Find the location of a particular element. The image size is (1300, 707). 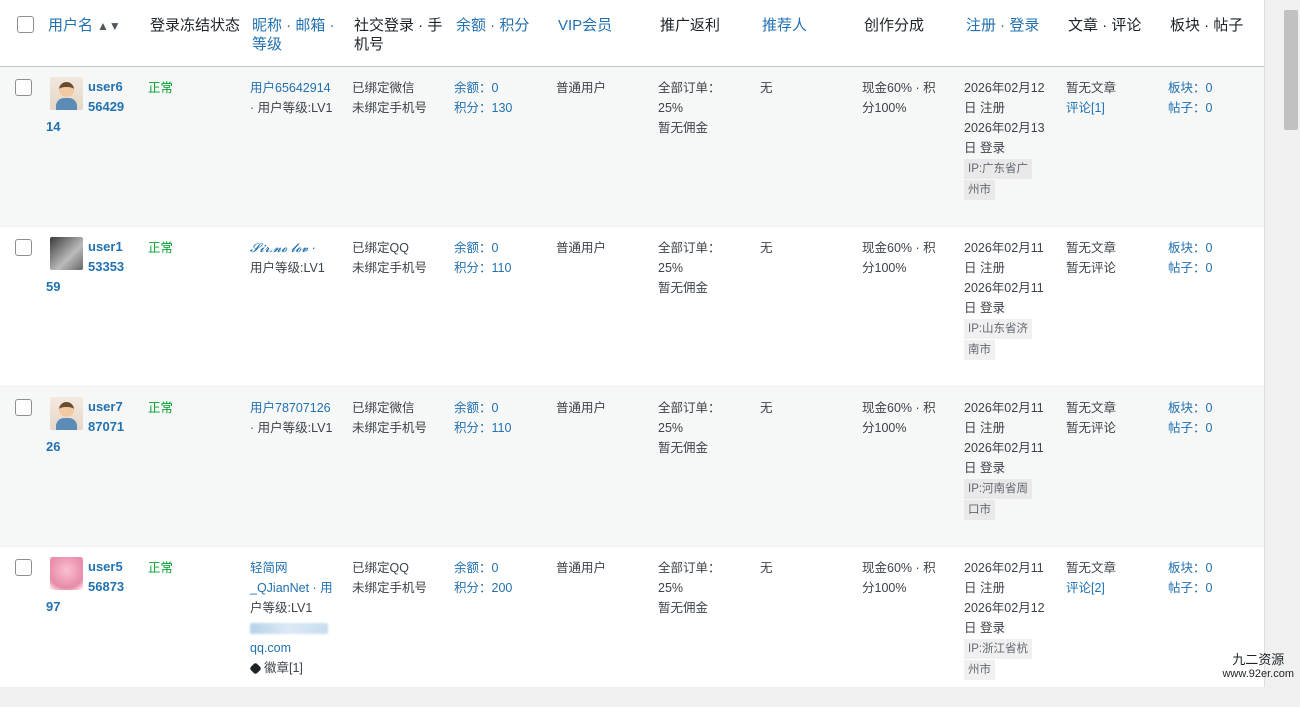

register-cell: 2026年02月11日 注册2026年02月12日 登录IP:浙江省杭州市 is located at coordinates (1015, 626).